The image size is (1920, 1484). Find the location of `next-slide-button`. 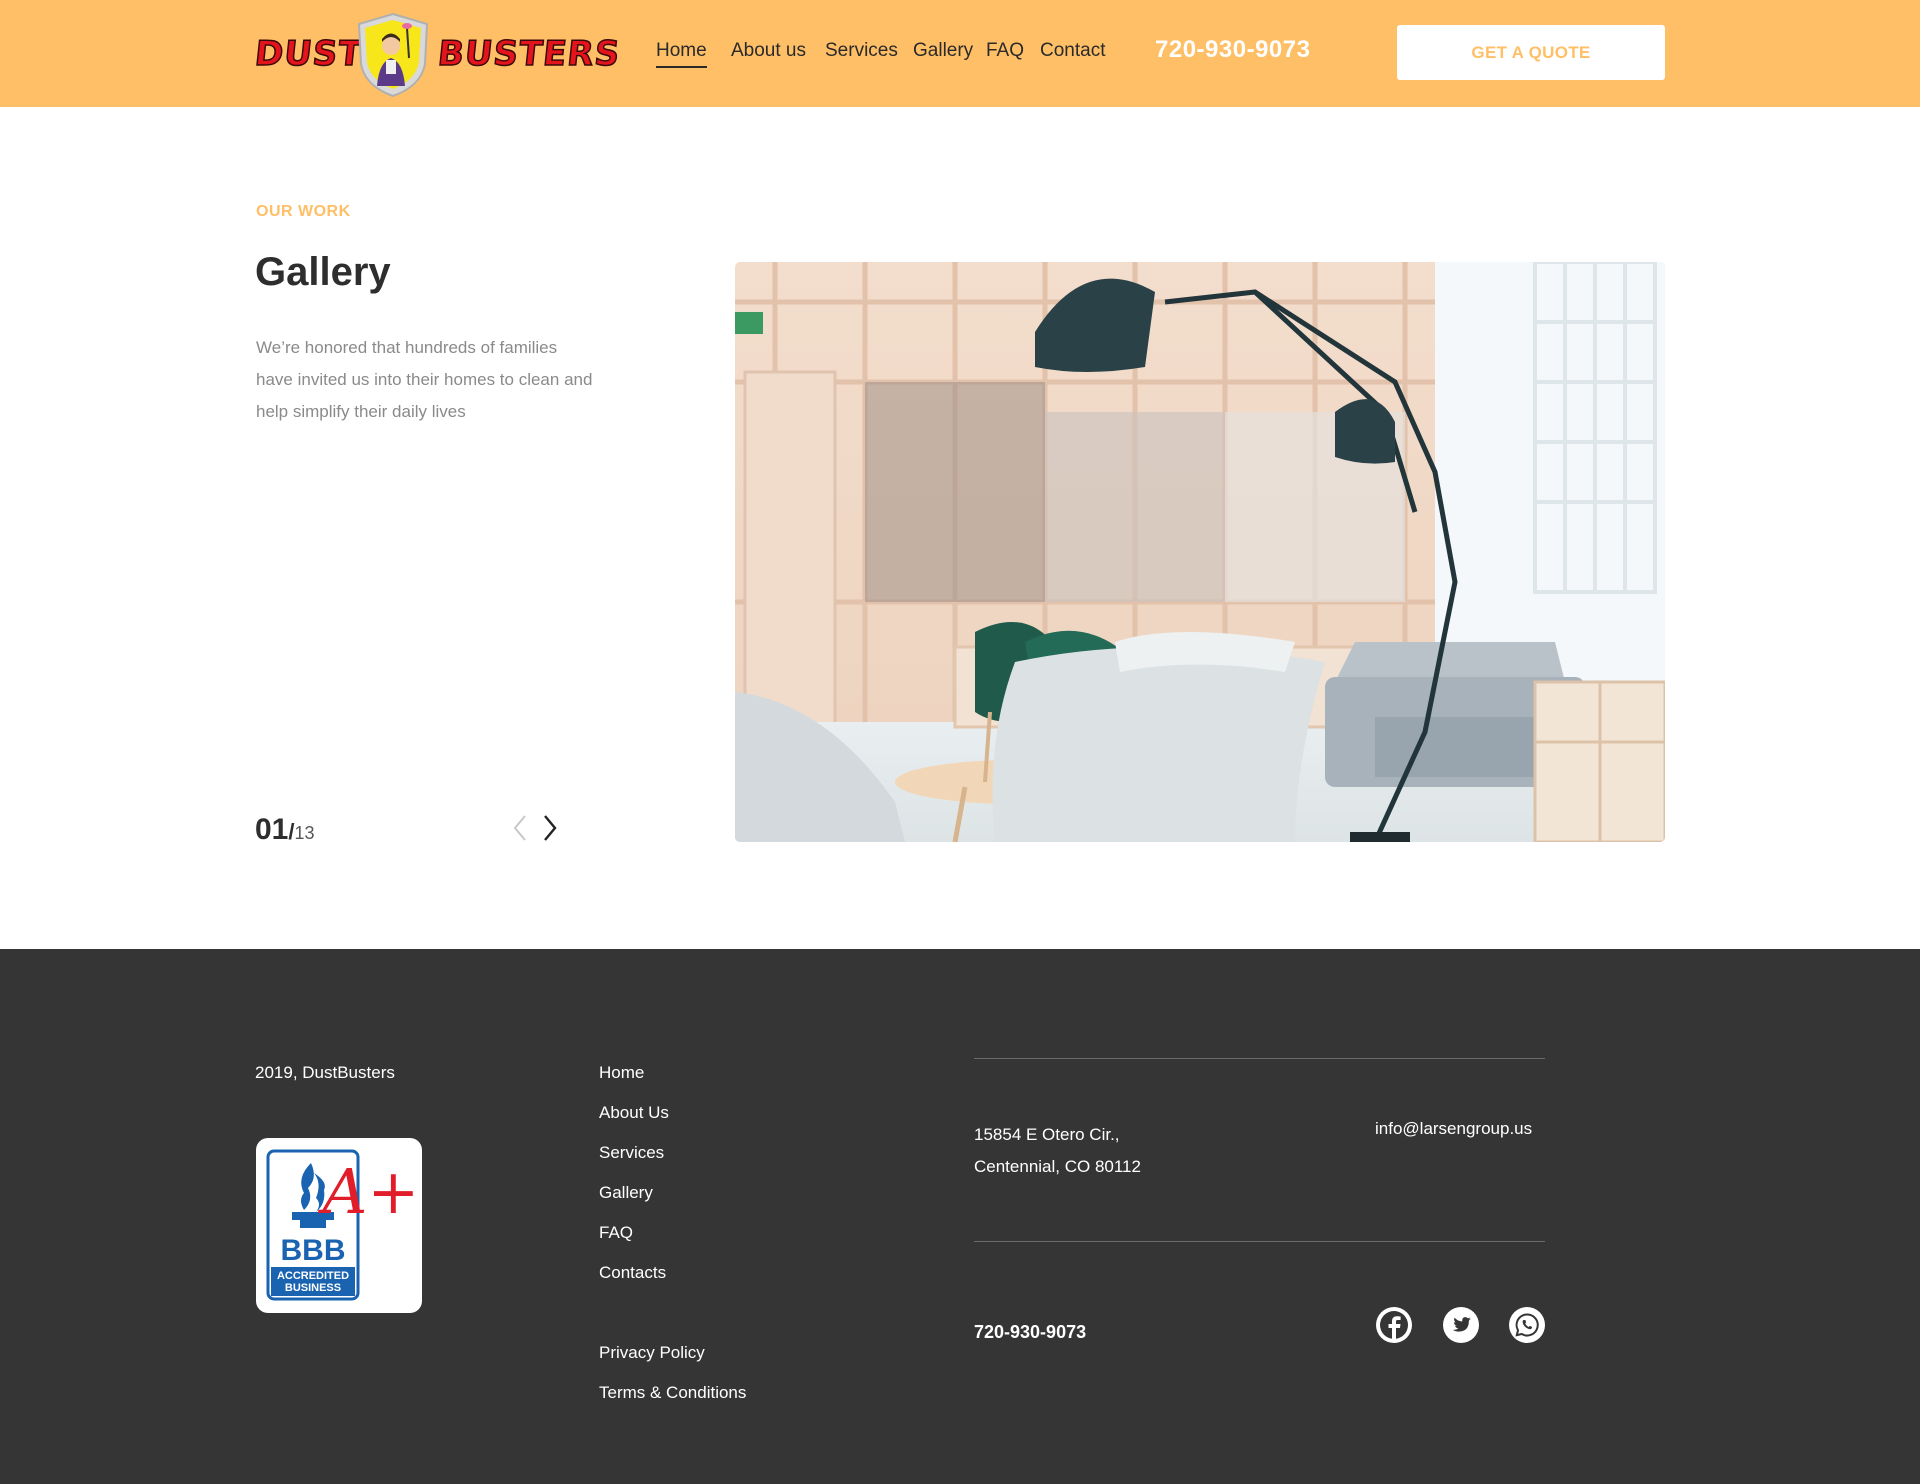

next-slide-button is located at coordinates (550, 828).